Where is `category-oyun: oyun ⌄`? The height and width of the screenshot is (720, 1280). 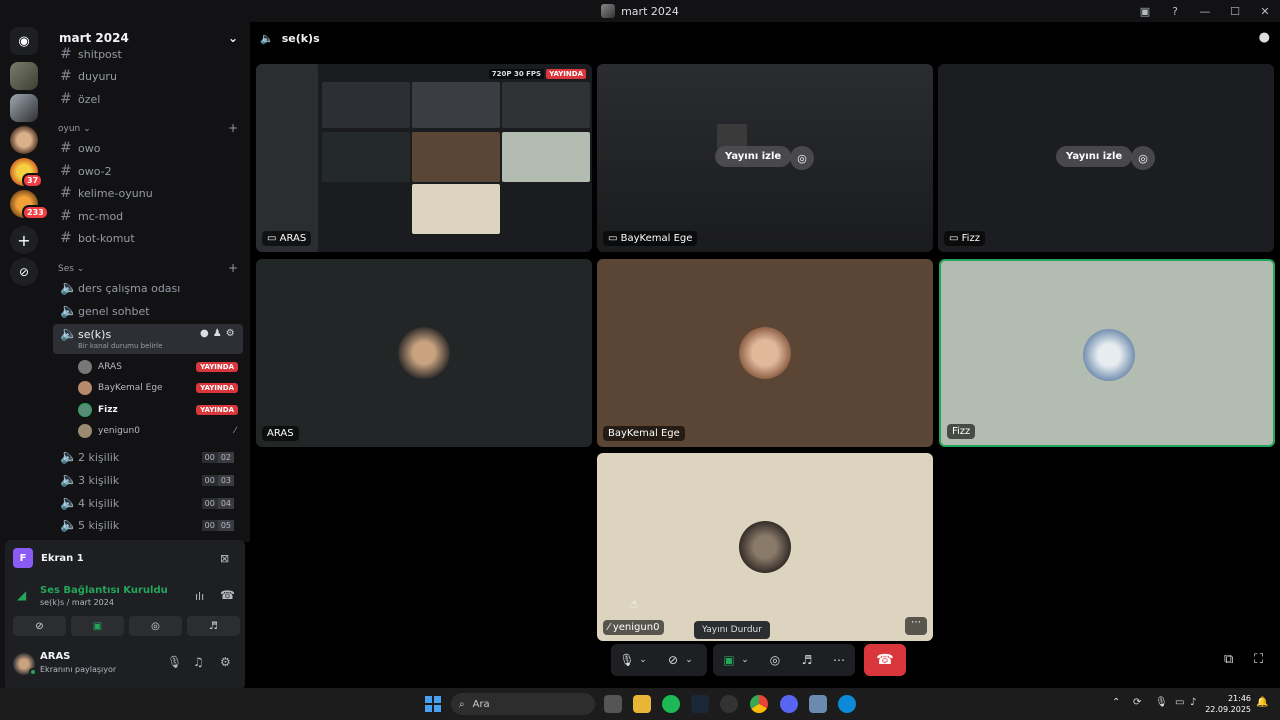
category-oyun: oyun ⌄ is located at coordinates (74, 129).